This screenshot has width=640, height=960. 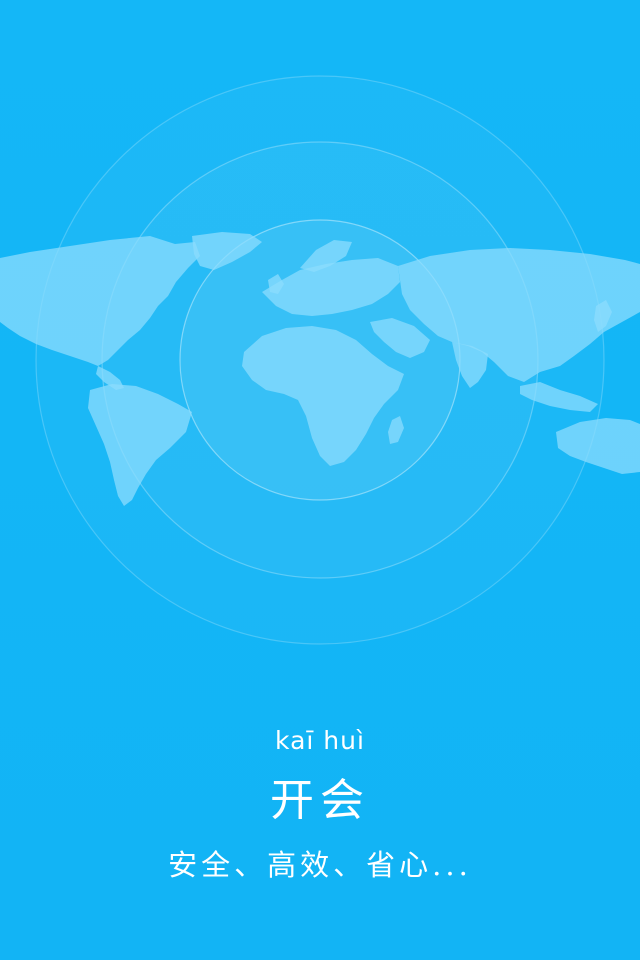 What do you see at coordinates (320, 800) in the screenshot?
I see `app-name: 开会` at bounding box center [320, 800].